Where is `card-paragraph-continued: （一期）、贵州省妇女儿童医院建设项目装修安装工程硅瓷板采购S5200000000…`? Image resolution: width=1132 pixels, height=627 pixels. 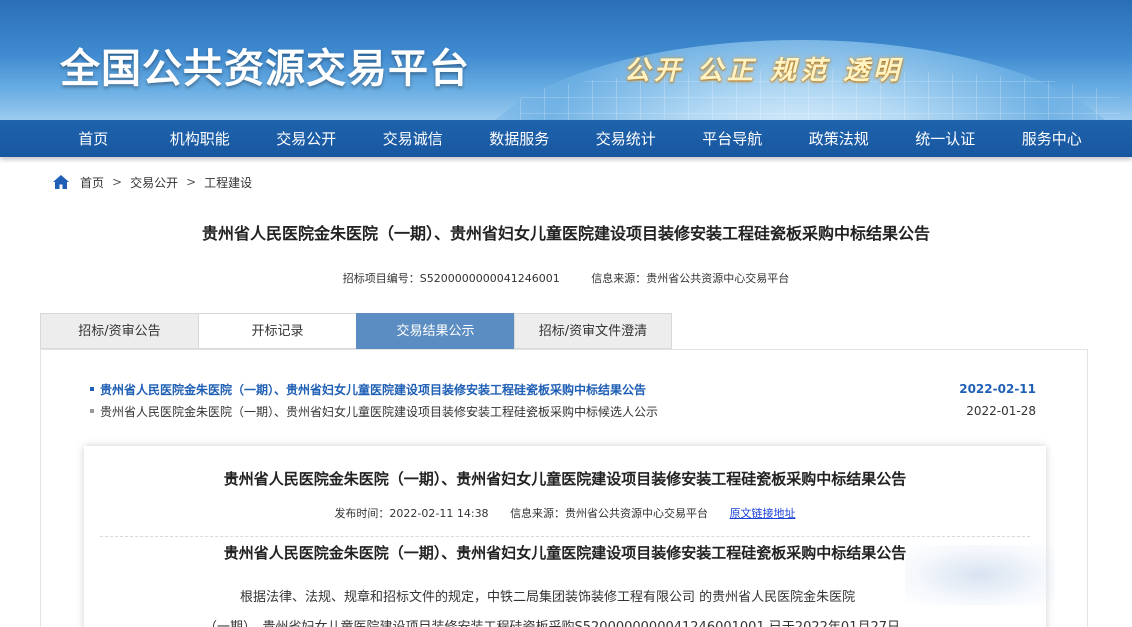
card-paragraph-continued: （一期）、贵州省妇女儿童医院建设项目装修安装工程硅瓷板采购S5200000000… is located at coordinates (584, 621).